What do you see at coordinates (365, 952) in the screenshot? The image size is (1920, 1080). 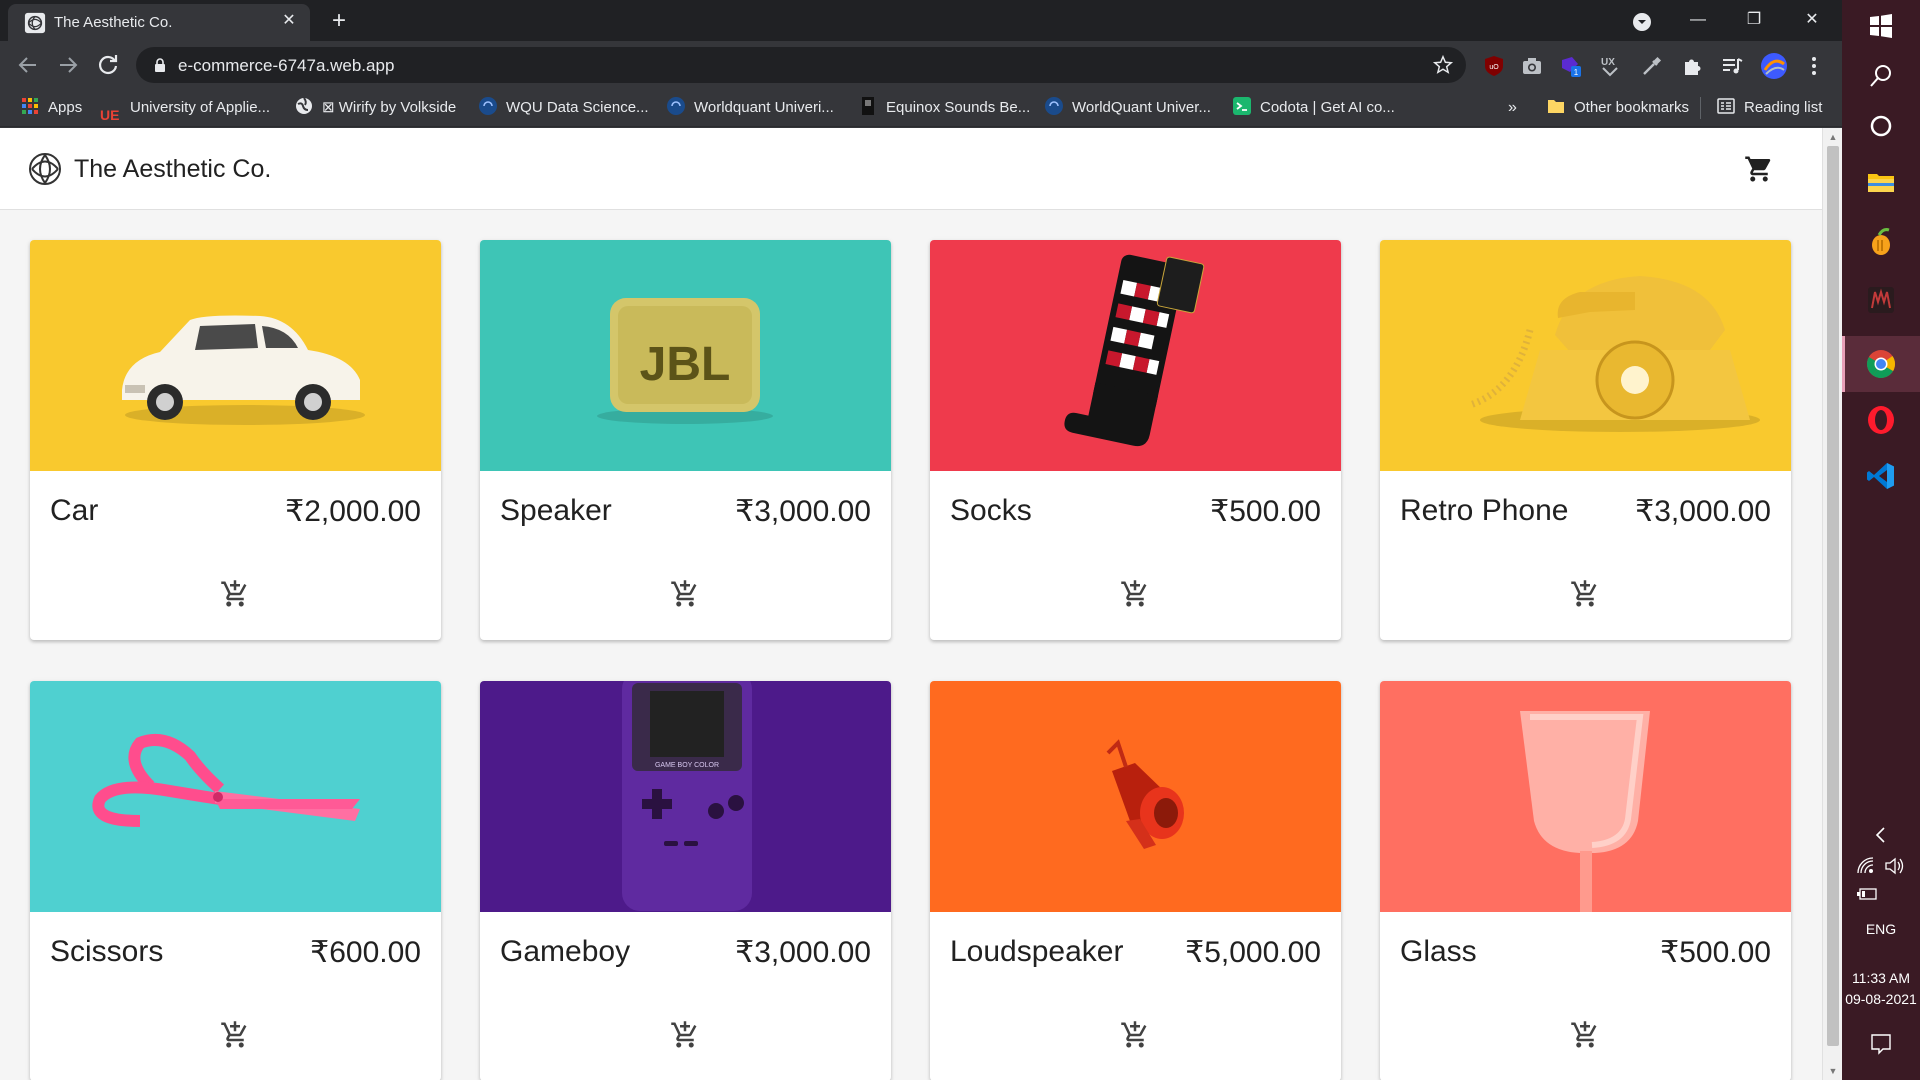 I see `product-price: ₹600.00` at bounding box center [365, 952].